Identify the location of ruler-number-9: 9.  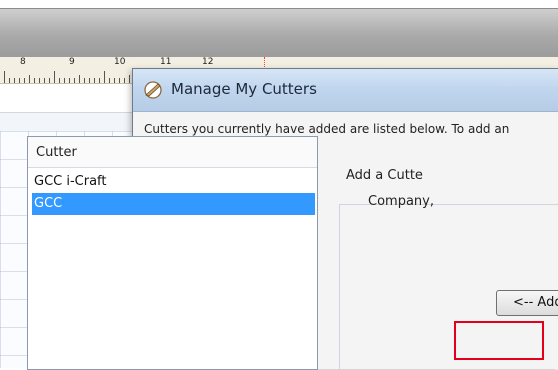
(72, 62).